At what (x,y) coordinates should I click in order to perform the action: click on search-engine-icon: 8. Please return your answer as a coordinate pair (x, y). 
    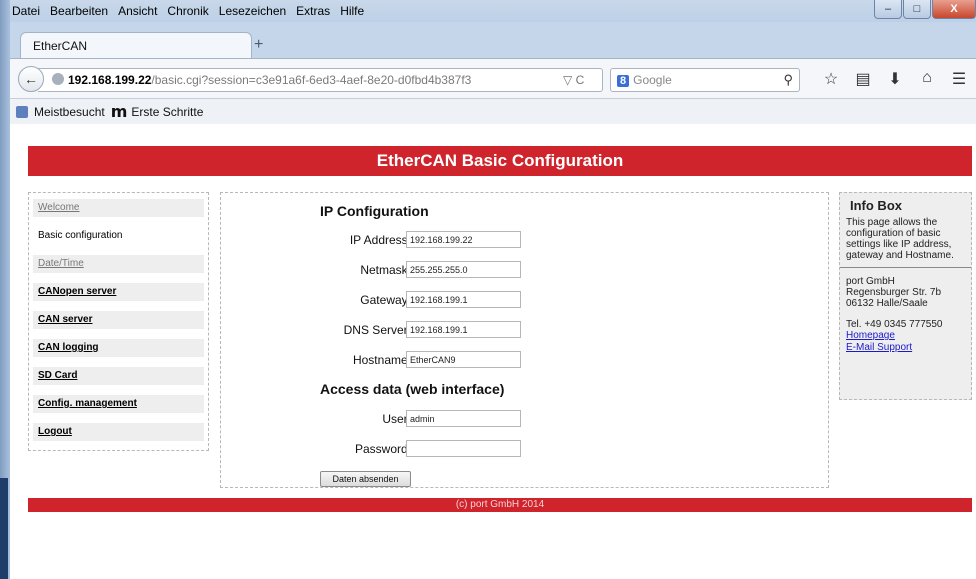
    Looking at the image, I should click on (623, 81).